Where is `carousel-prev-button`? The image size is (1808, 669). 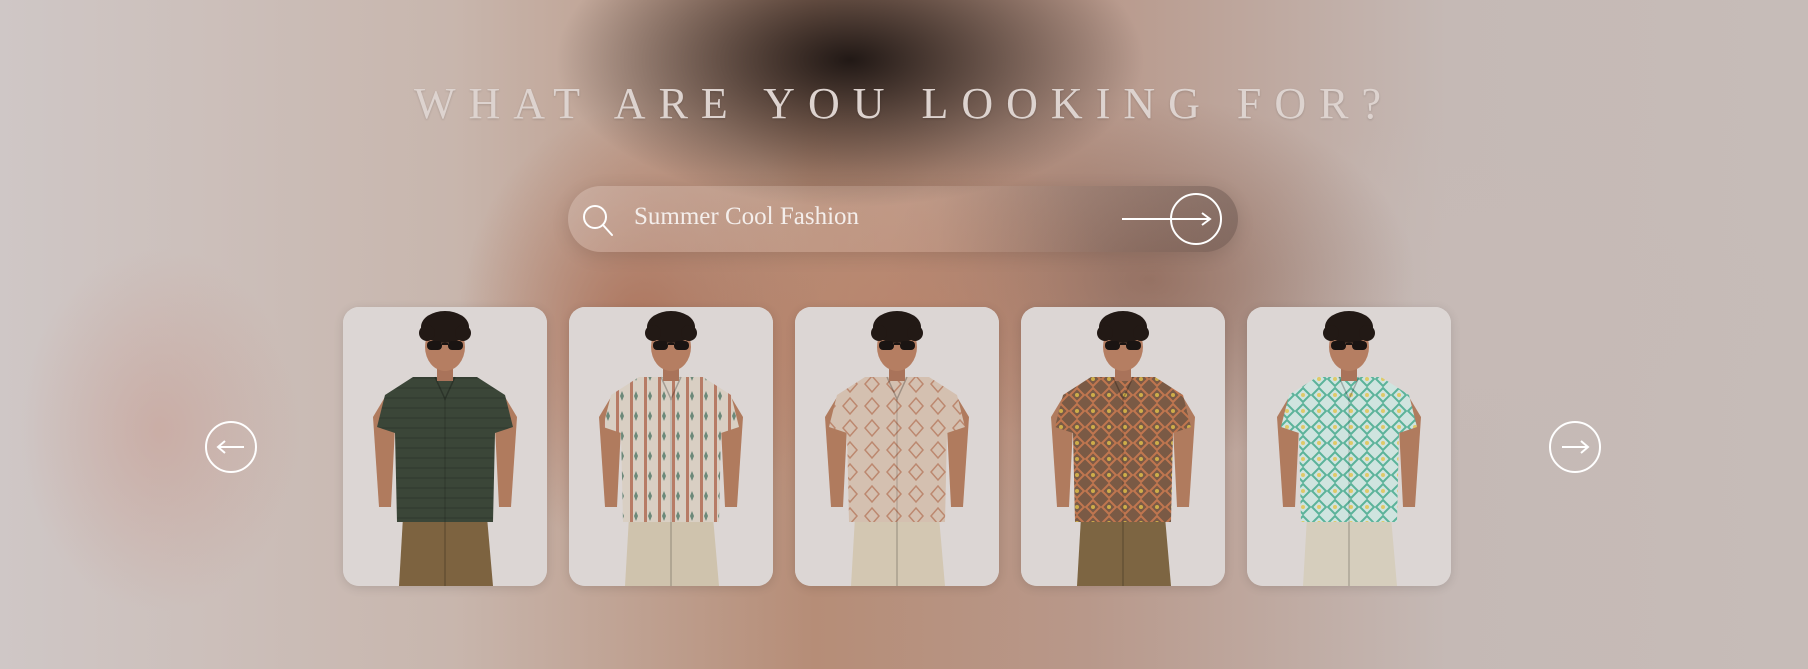 carousel-prev-button is located at coordinates (231, 447).